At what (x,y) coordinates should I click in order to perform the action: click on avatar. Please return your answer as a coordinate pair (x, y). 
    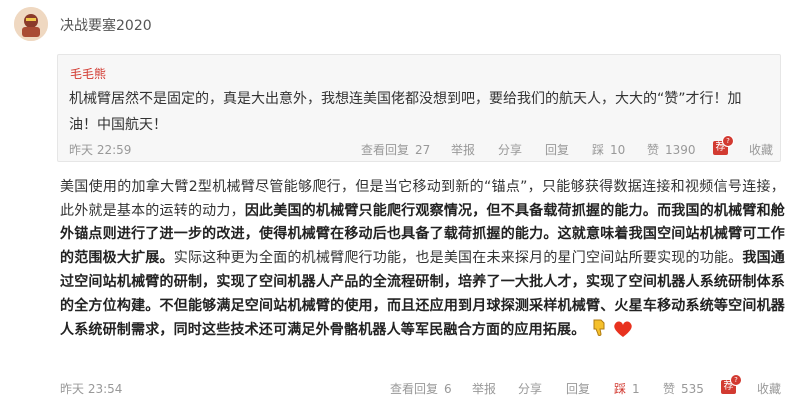
    Looking at the image, I should click on (31, 24).